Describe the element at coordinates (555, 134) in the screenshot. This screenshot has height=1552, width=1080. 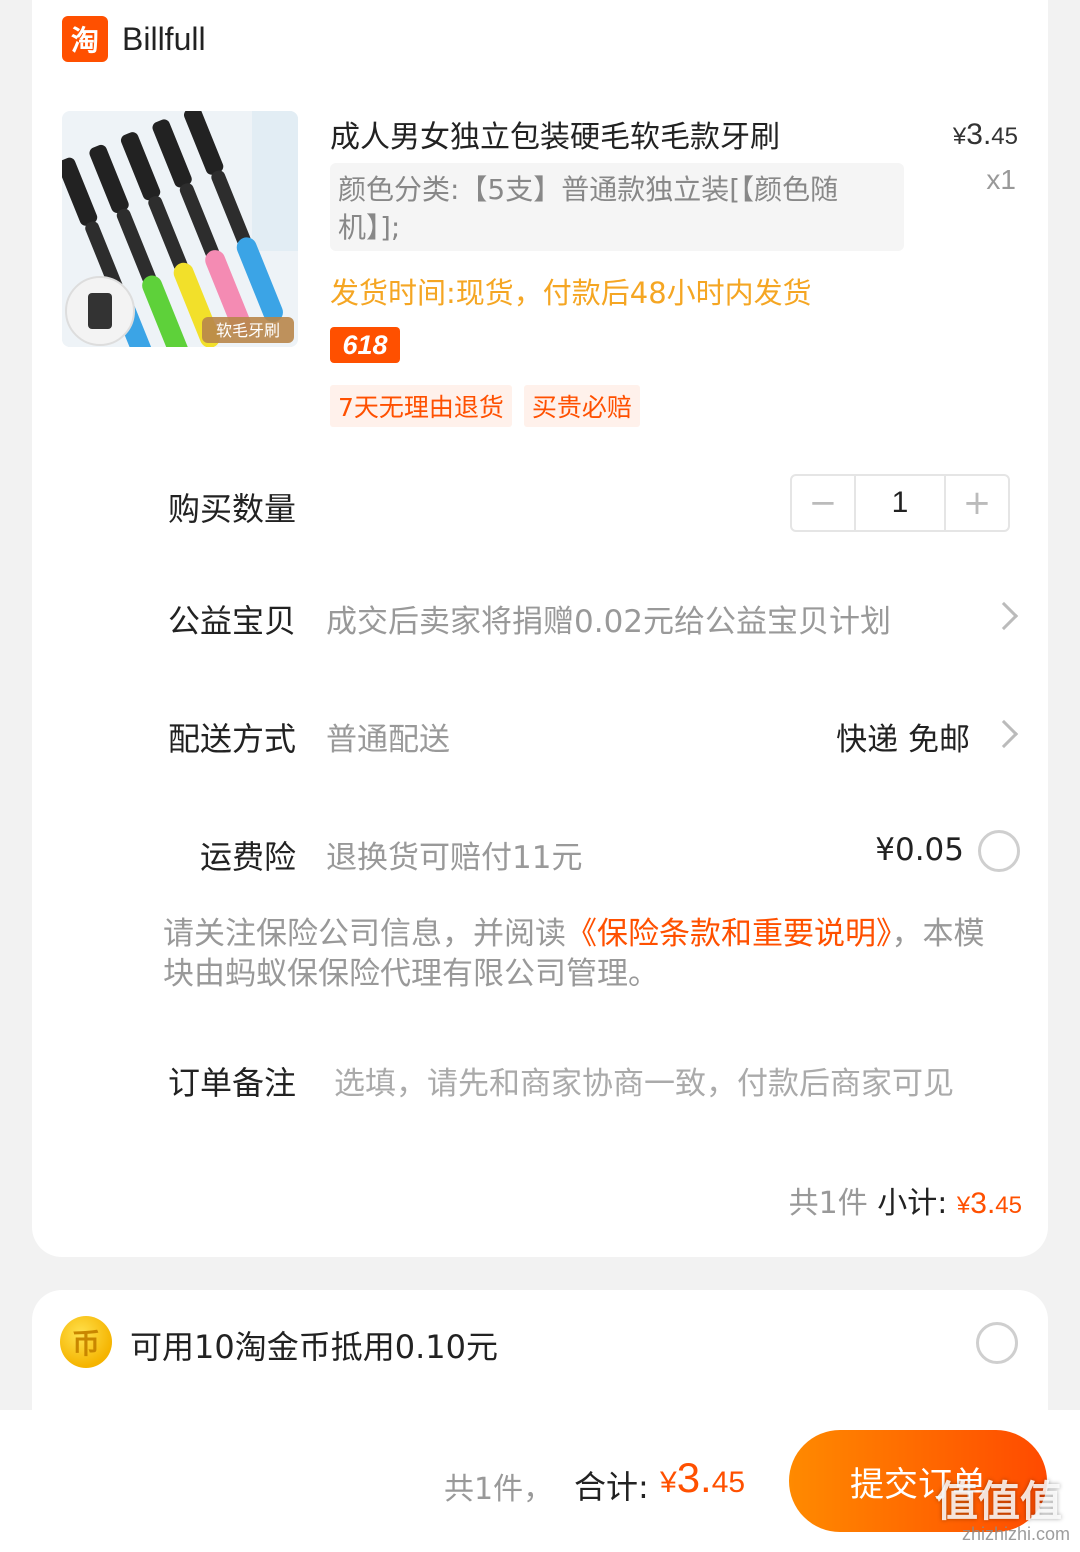
I see `product-title: 成人男女独立包装硬毛软毛款牙刷` at that location.